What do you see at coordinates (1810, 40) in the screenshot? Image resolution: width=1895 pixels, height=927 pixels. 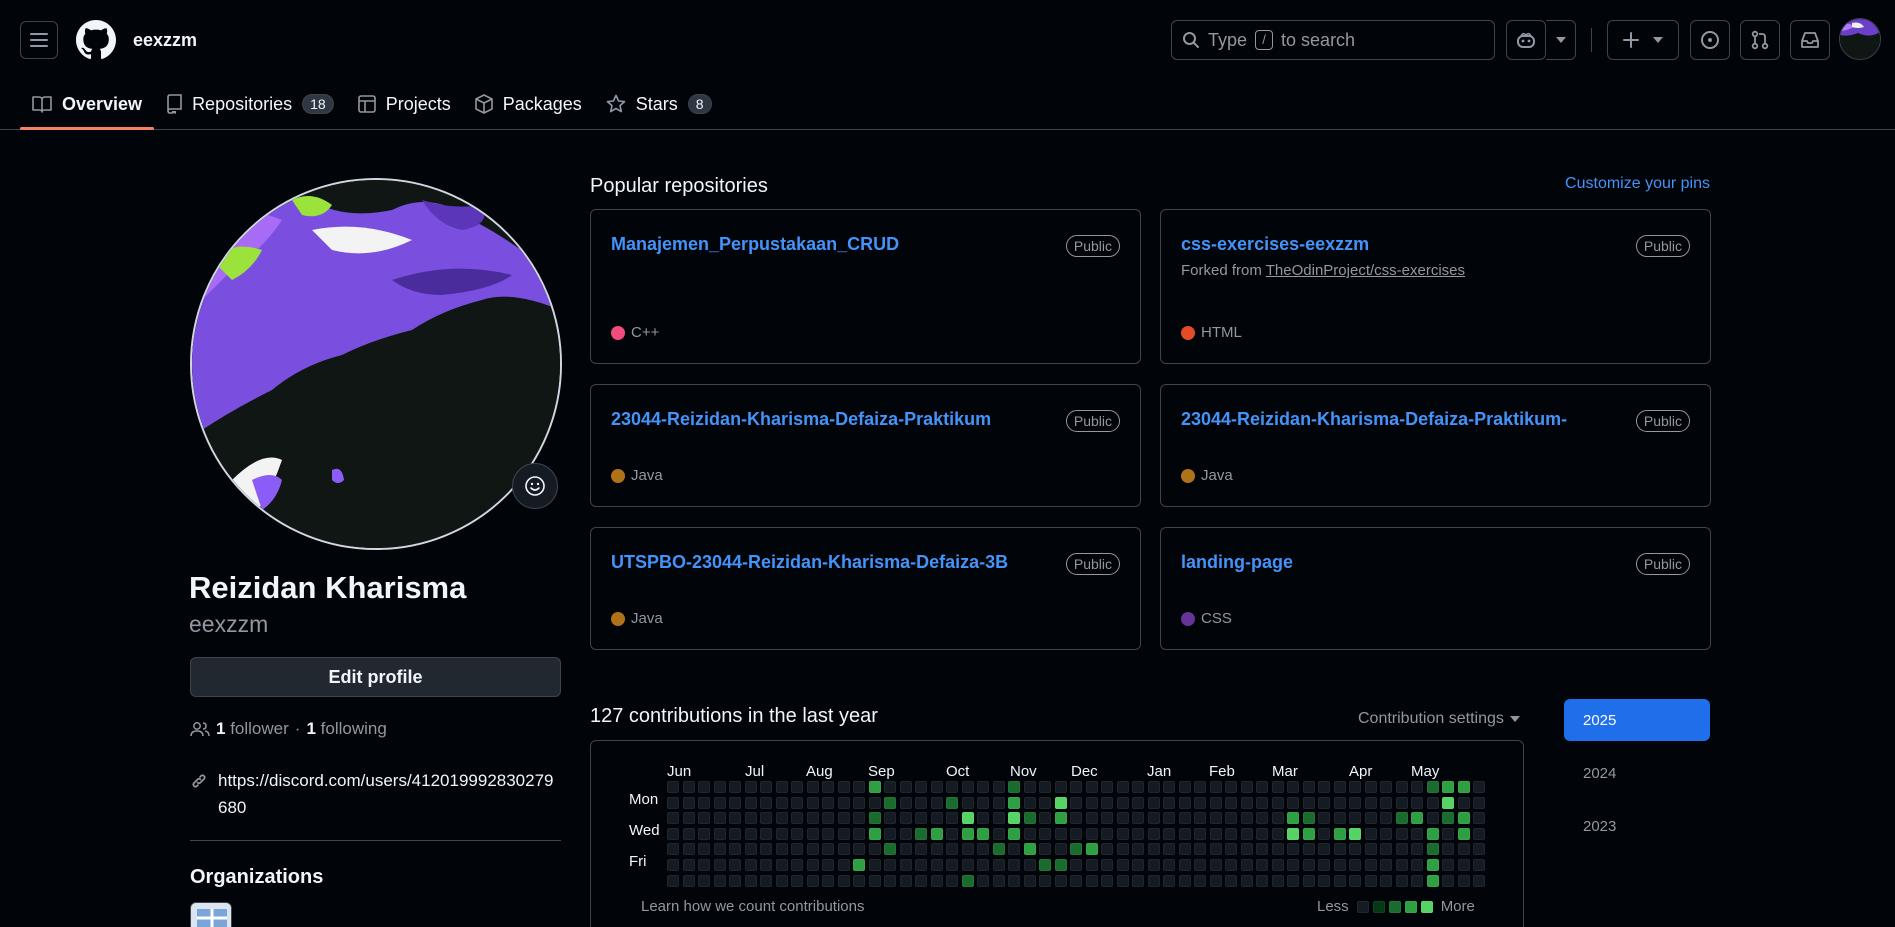 I see `inbox-button` at bounding box center [1810, 40].